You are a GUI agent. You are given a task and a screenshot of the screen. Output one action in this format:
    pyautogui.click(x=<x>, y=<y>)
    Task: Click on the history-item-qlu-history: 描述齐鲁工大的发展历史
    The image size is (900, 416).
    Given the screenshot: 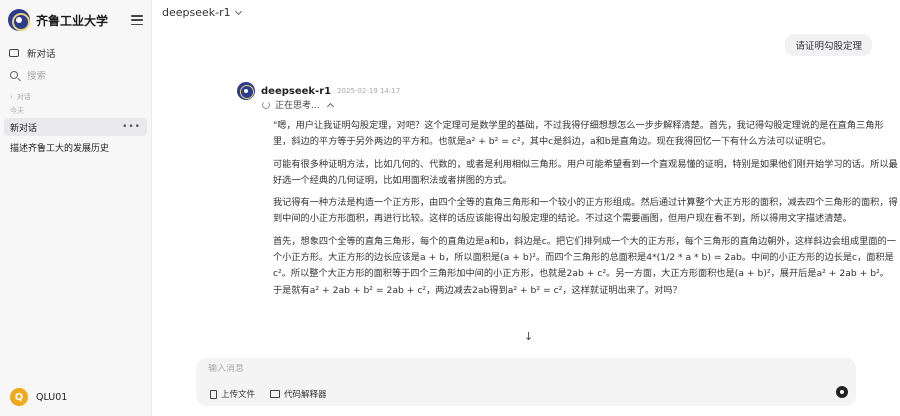 What is the action you would take?
    pyautogui.click(x=75, y=147)
    